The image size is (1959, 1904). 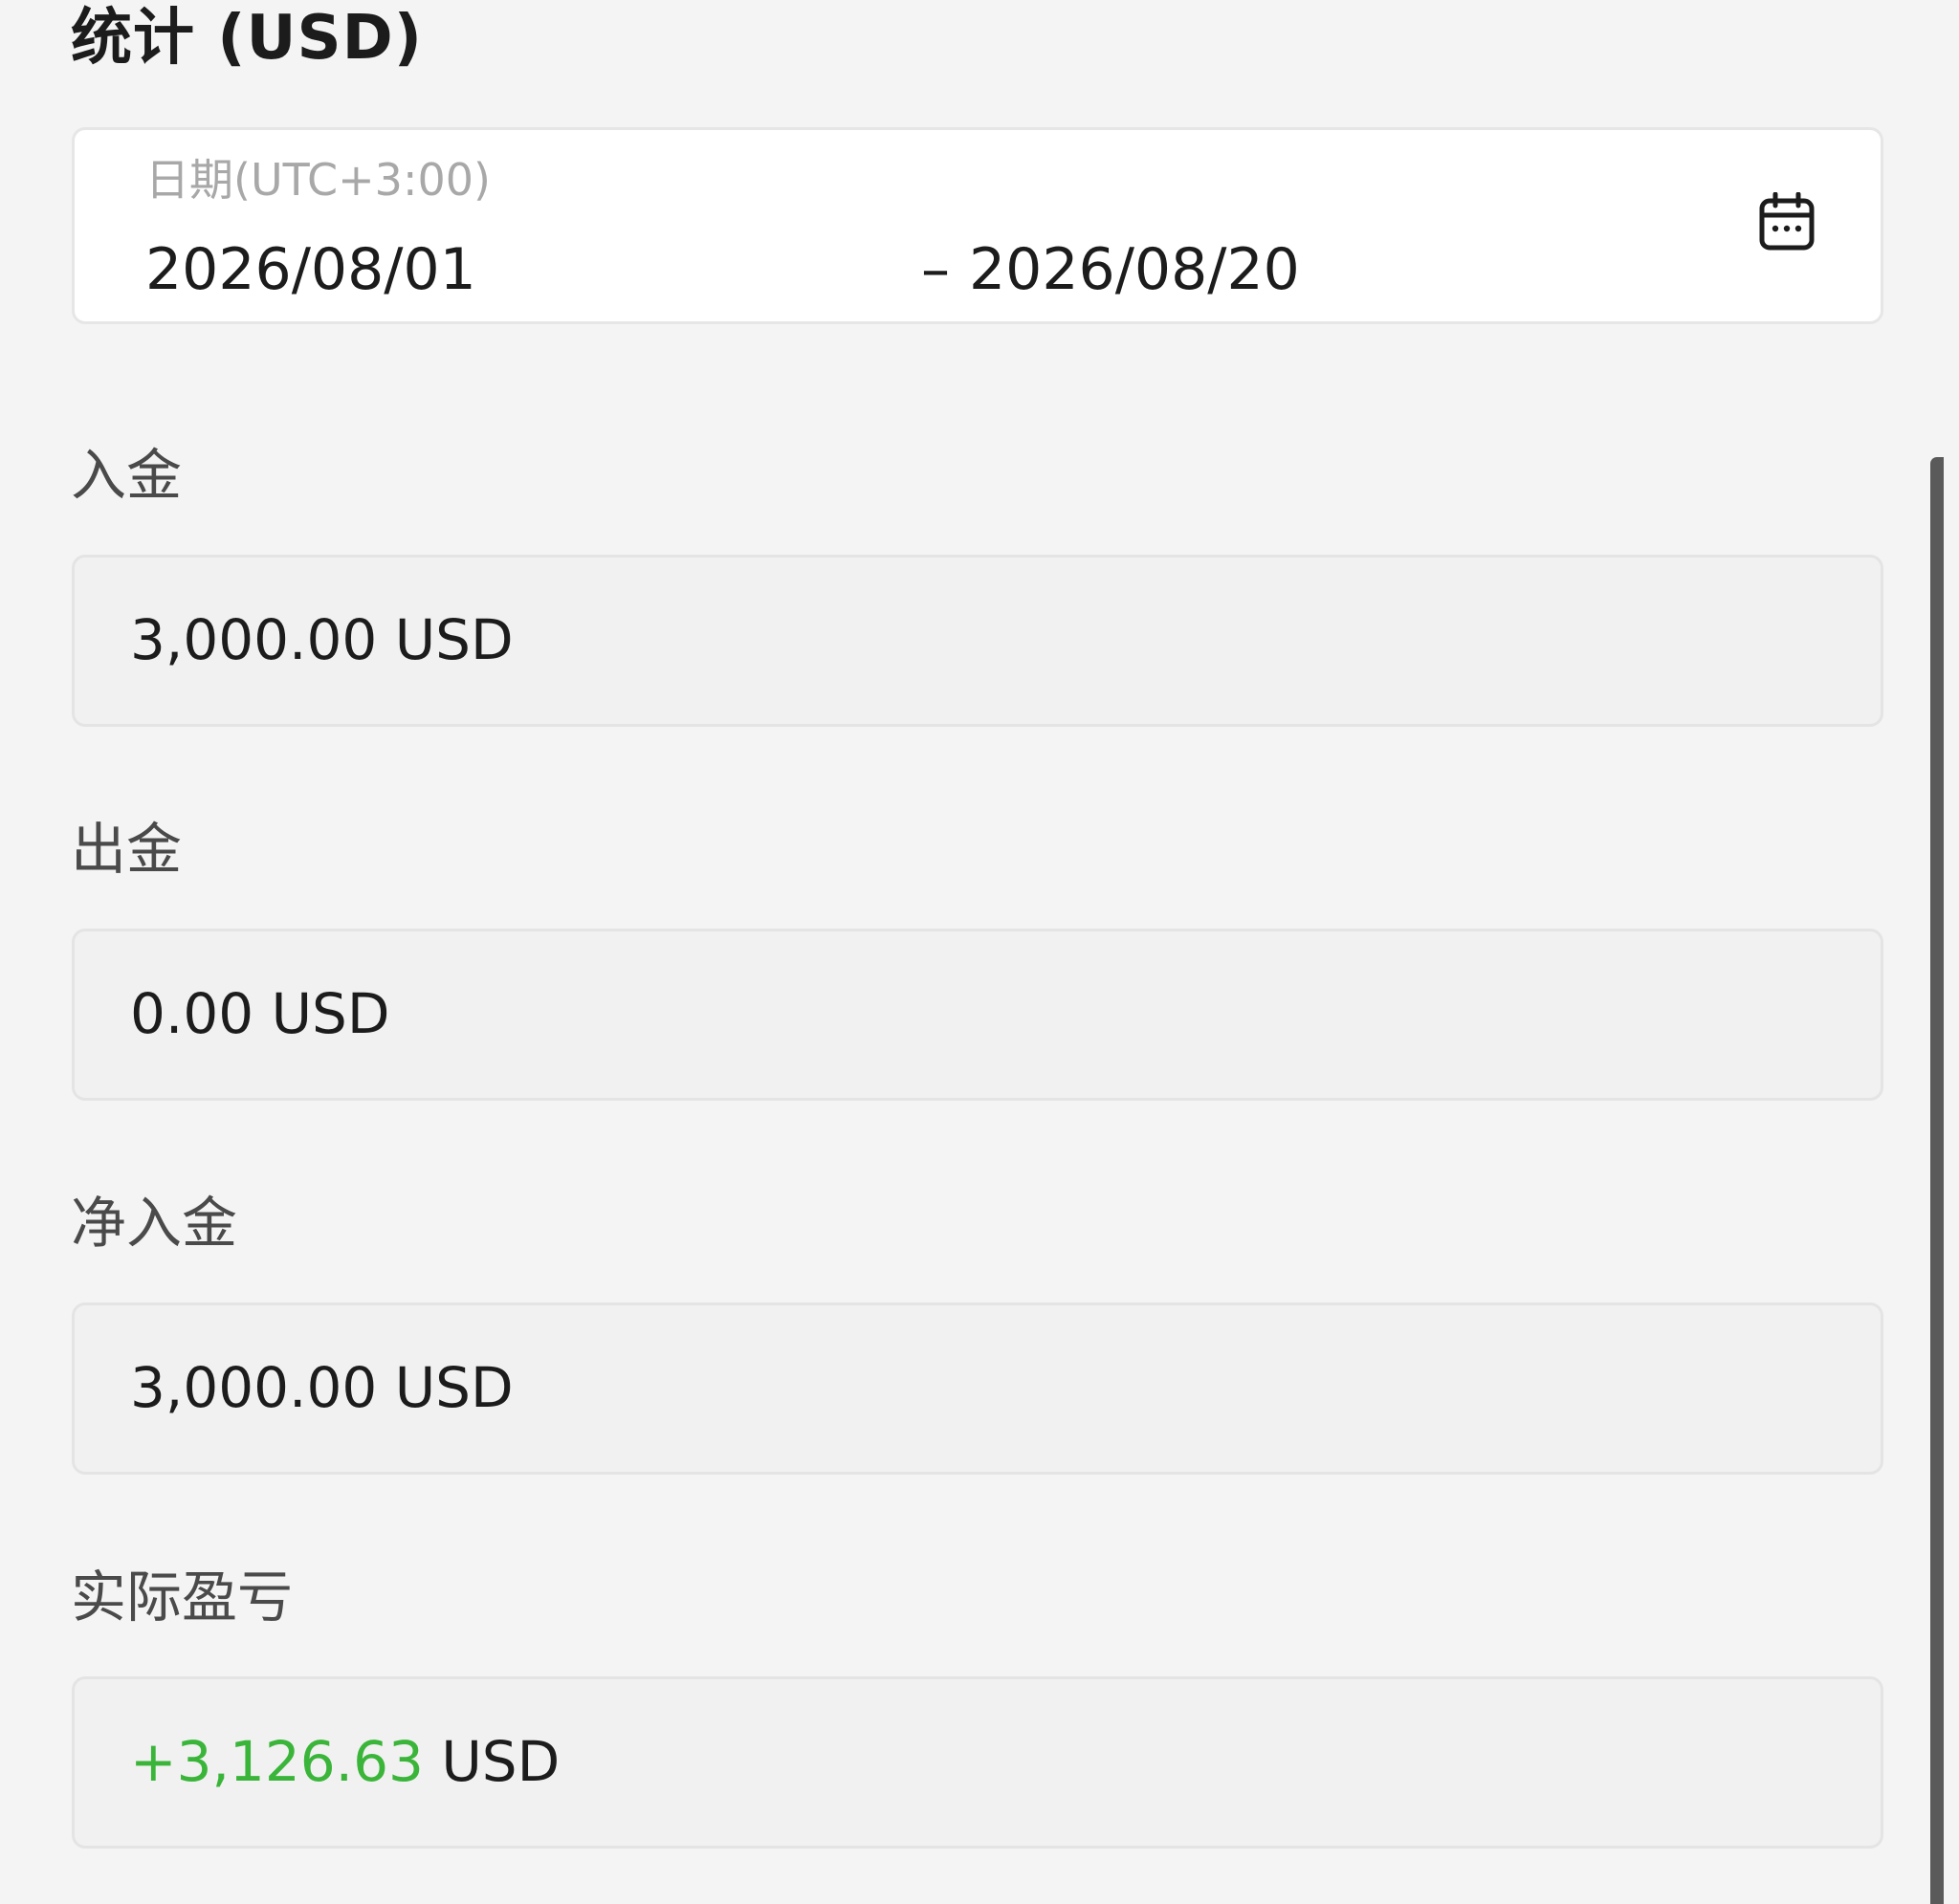 What do you see at coordinates (977, 1015) in the screenshot?
I see `withdrawal-field: 0.00 USD` at bounding box center [977, 1015].